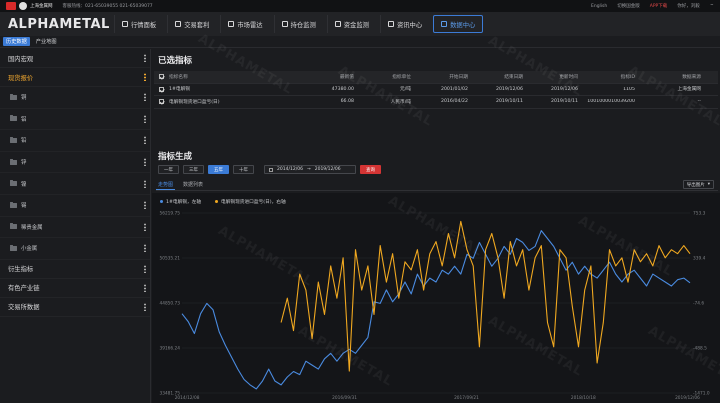 This screenshot has height=403, width=720. Describe the element at coordinates (75, 141) in the screenshot. I see `sidebar-item-lead: 铅` at that location.